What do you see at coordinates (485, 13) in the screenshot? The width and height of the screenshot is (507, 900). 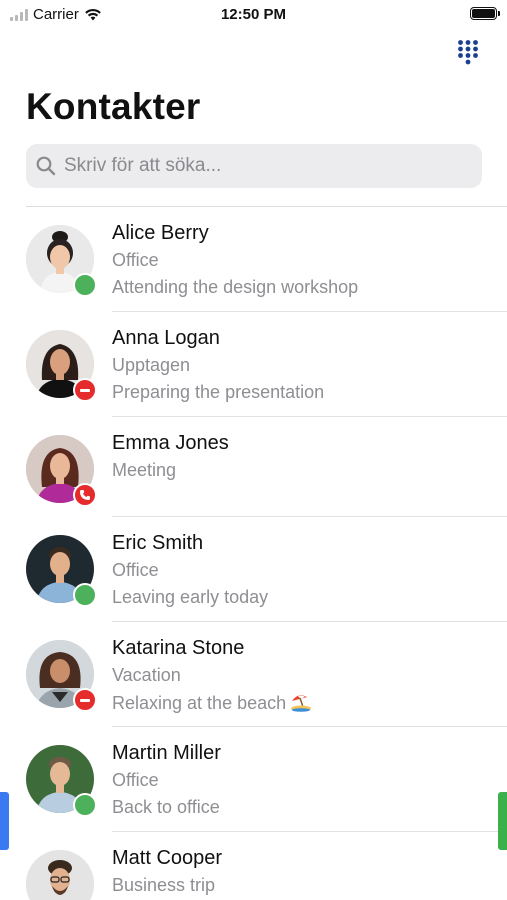 I see `battery-icon` at bounding box center [485, 13].